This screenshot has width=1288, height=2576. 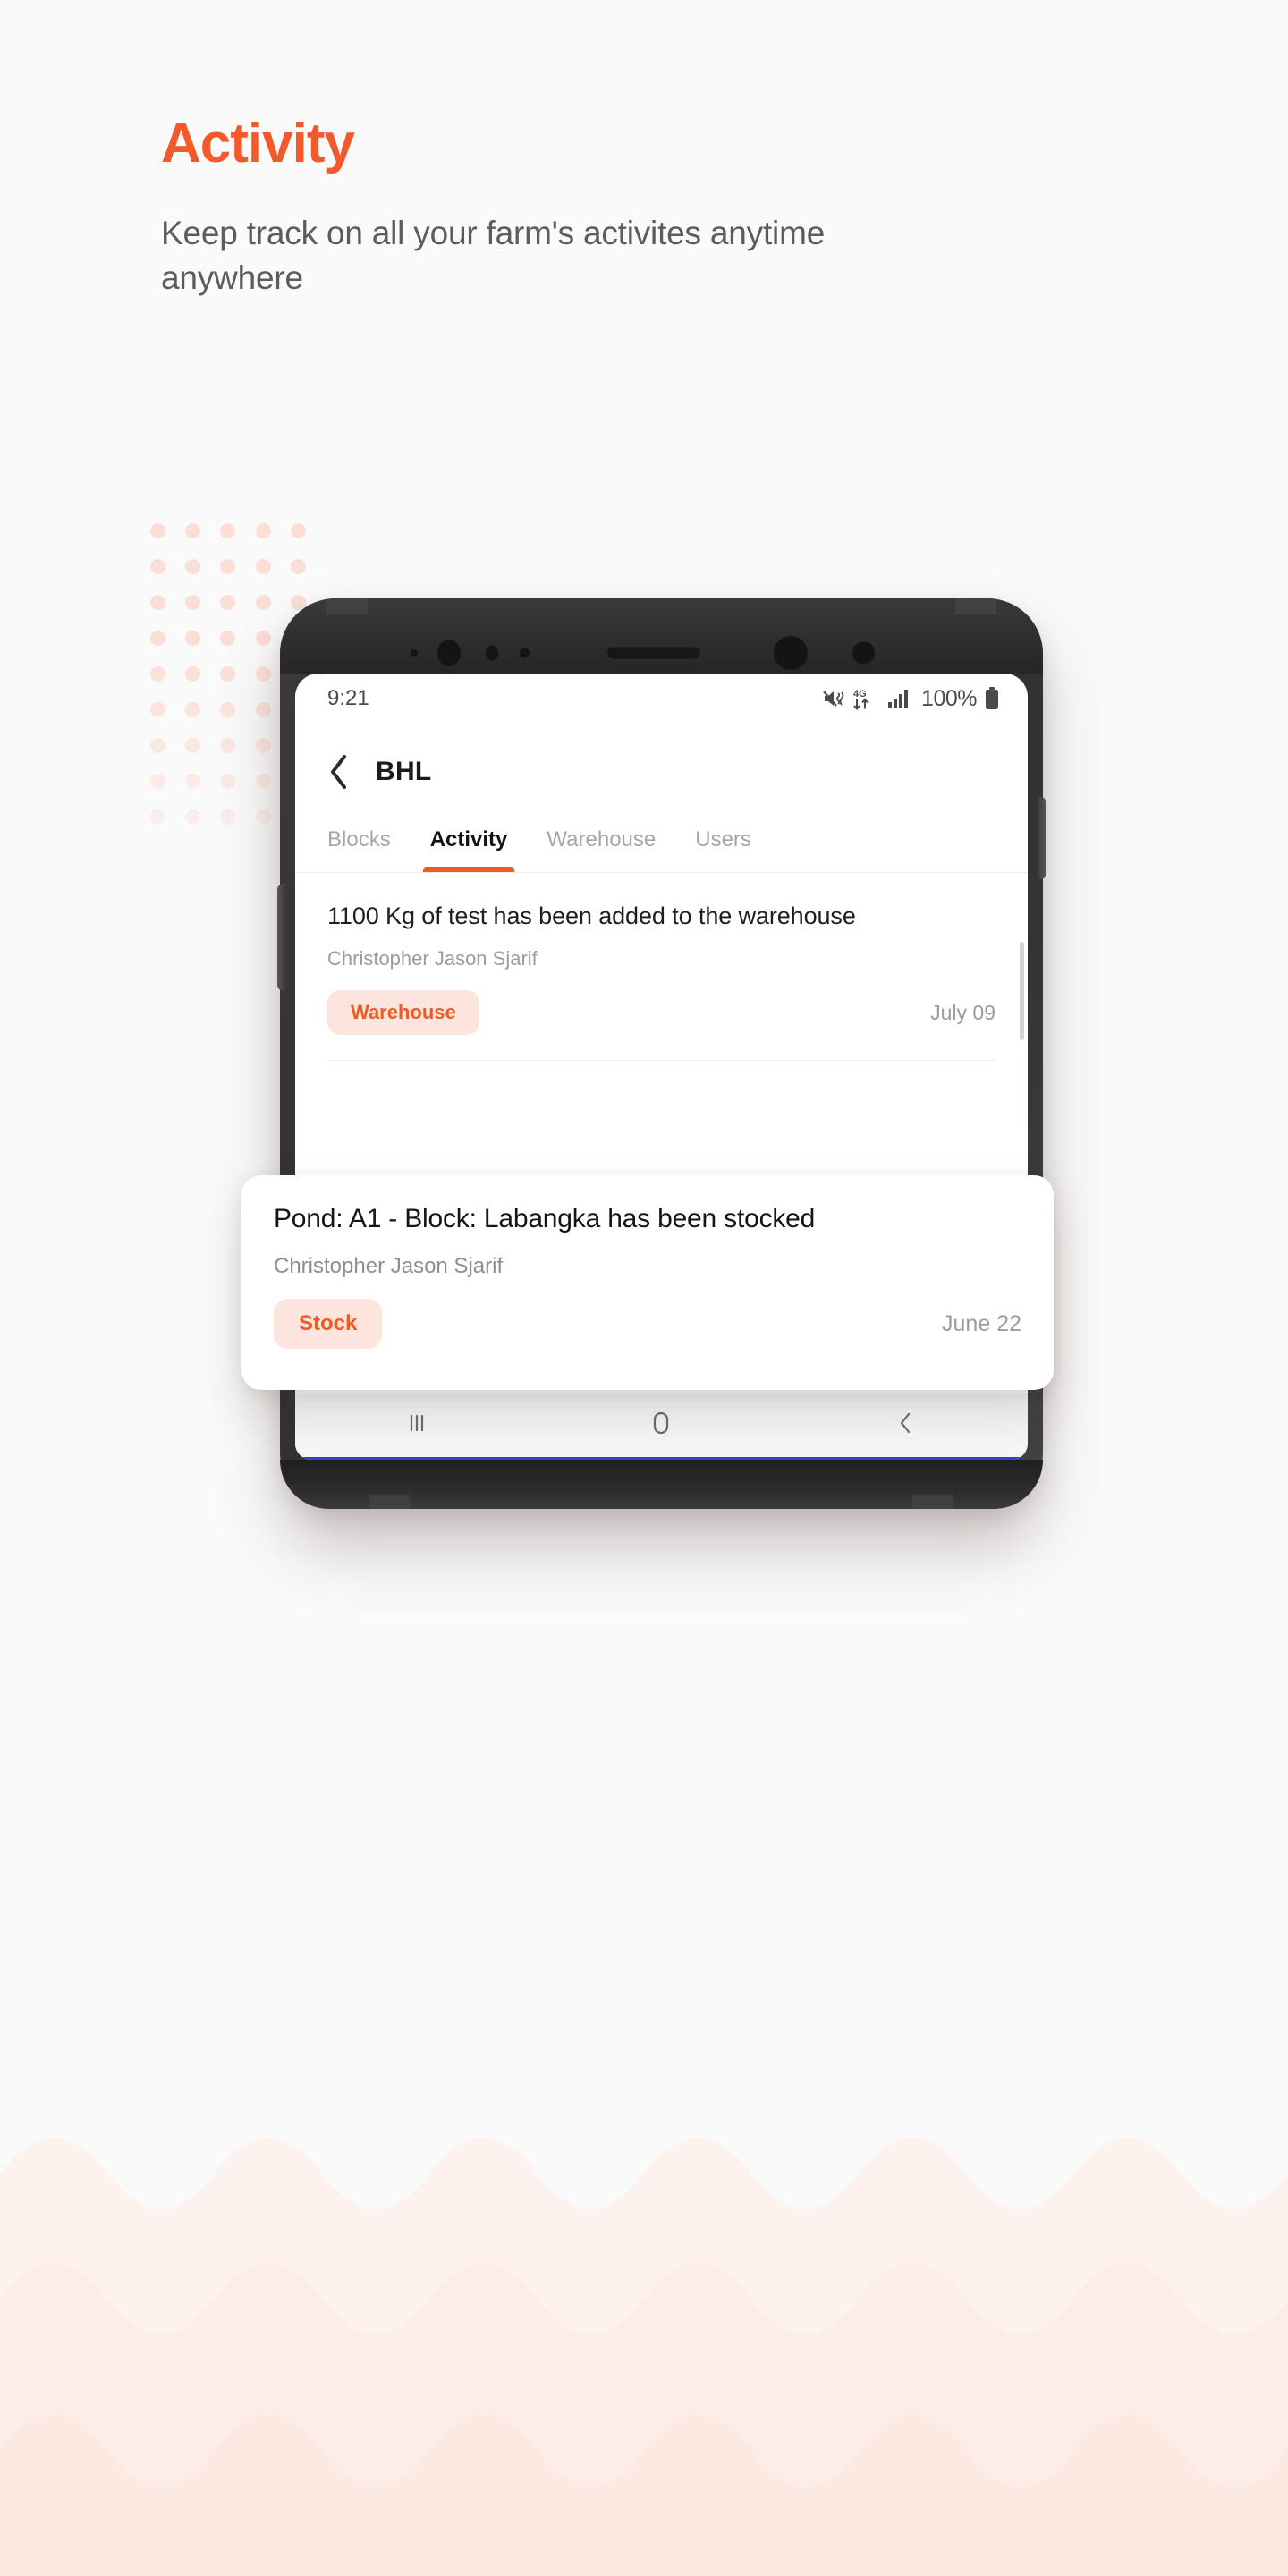 I want to click on tertiary-sensor-icon, so click(x=863, y=653).